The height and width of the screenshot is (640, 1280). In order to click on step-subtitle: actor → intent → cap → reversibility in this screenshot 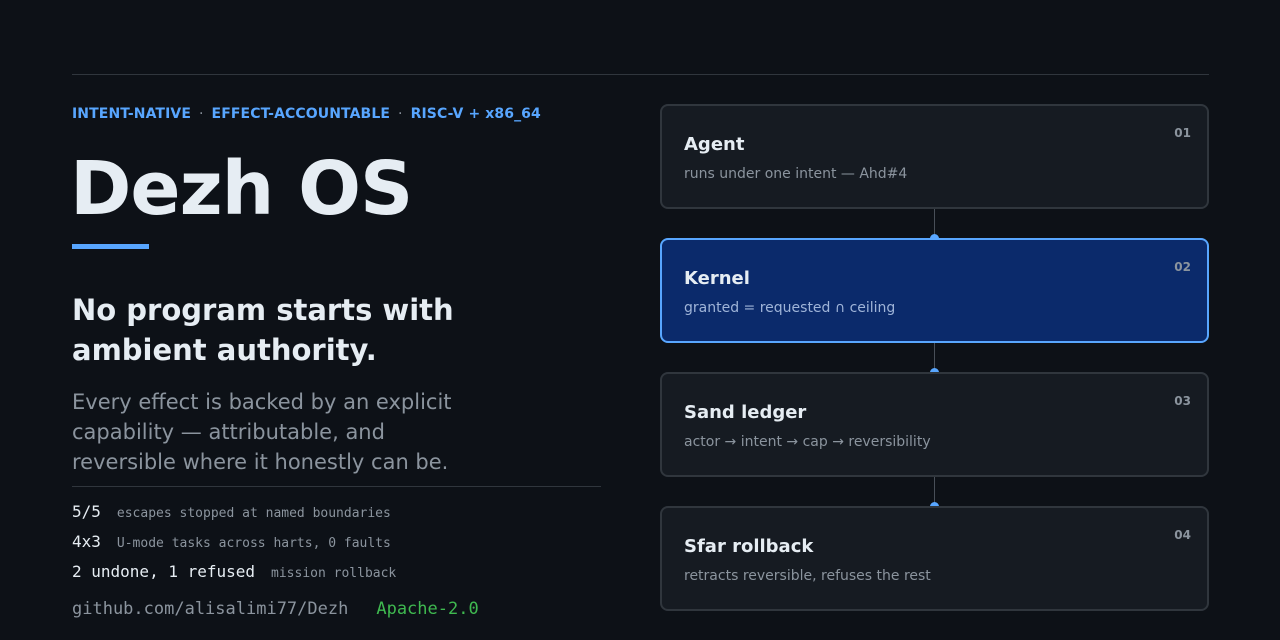, I will do `click(807, 442)`.